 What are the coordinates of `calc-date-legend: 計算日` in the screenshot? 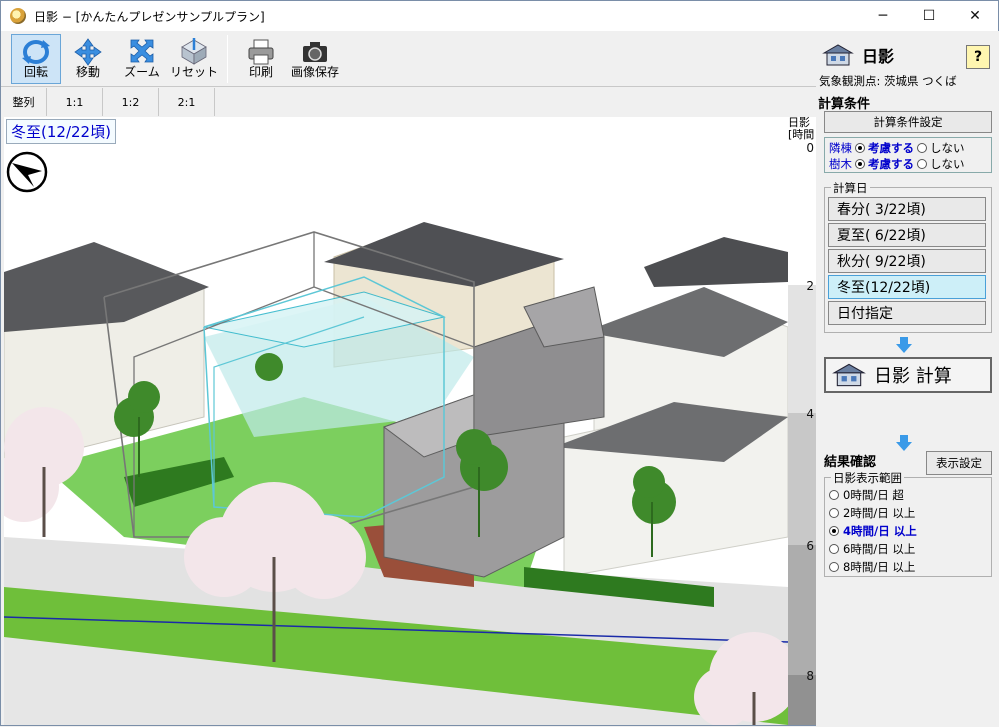 It's located at (850, 188).